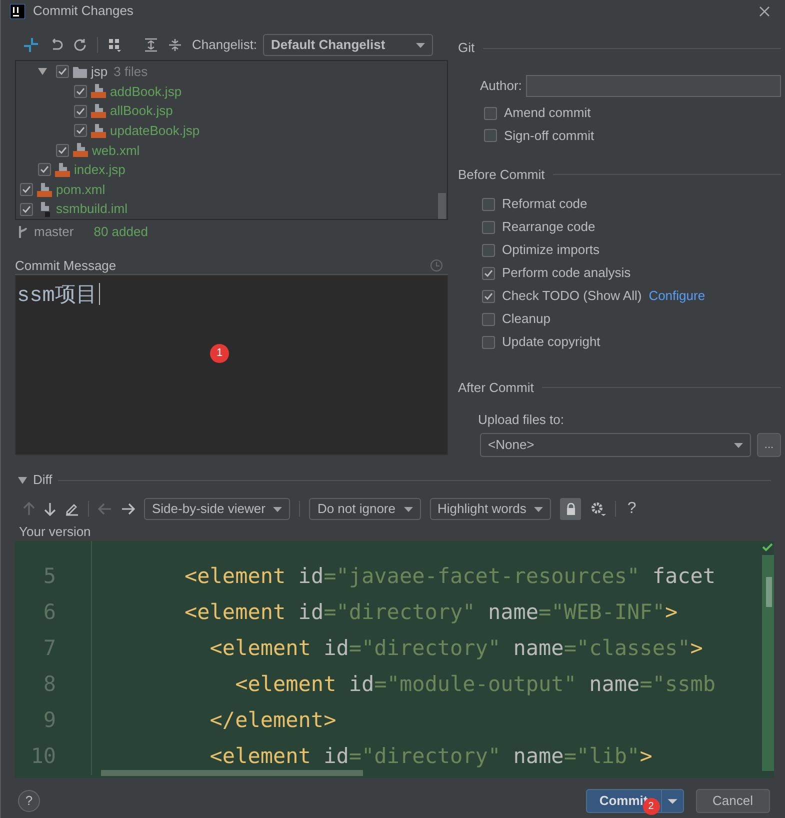 This screenshot has width=785, height=818. What do you see at coordinates (496, 387) in the screenshot?
I see `section-title: After Commit` at bounding box center [496, 387].